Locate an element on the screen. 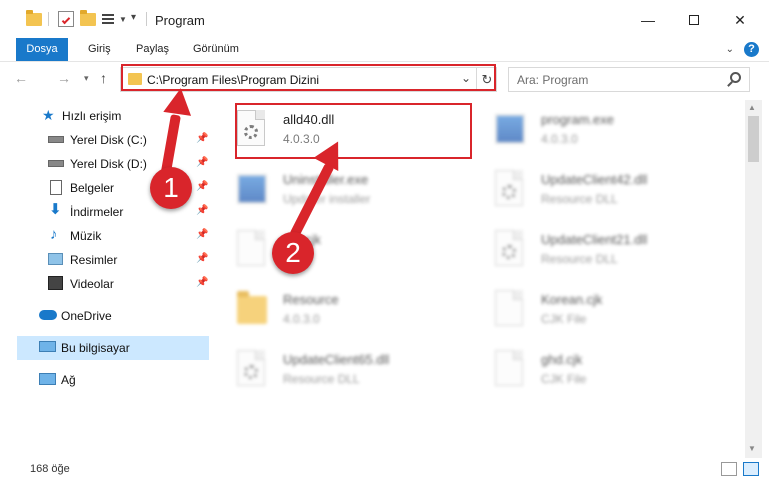  sidebar-item-this-pc: Bu bilgisayar is located at coordinates (113, 348).